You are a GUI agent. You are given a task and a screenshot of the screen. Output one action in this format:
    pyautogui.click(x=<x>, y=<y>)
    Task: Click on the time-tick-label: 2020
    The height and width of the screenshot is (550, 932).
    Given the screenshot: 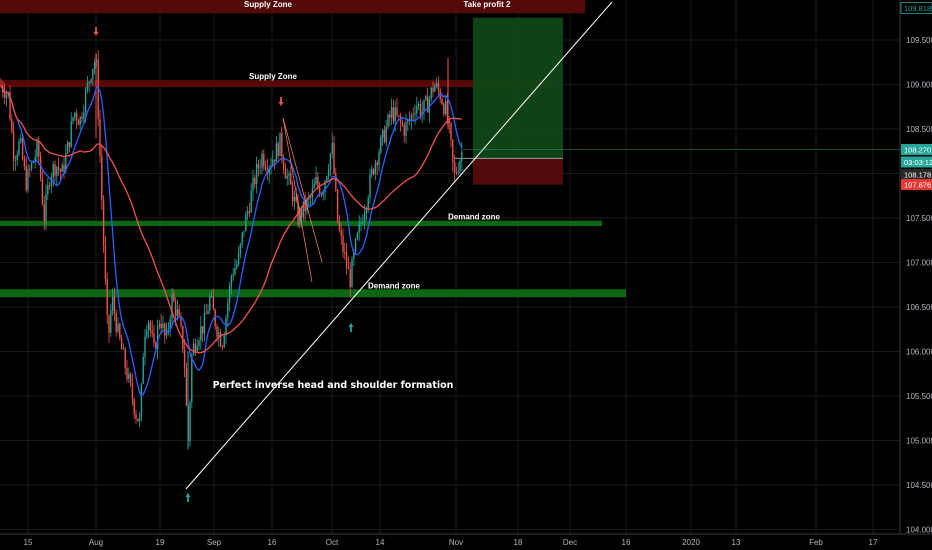 What is the action you would take?
    pyautogui.click(x=691, y=542)
    